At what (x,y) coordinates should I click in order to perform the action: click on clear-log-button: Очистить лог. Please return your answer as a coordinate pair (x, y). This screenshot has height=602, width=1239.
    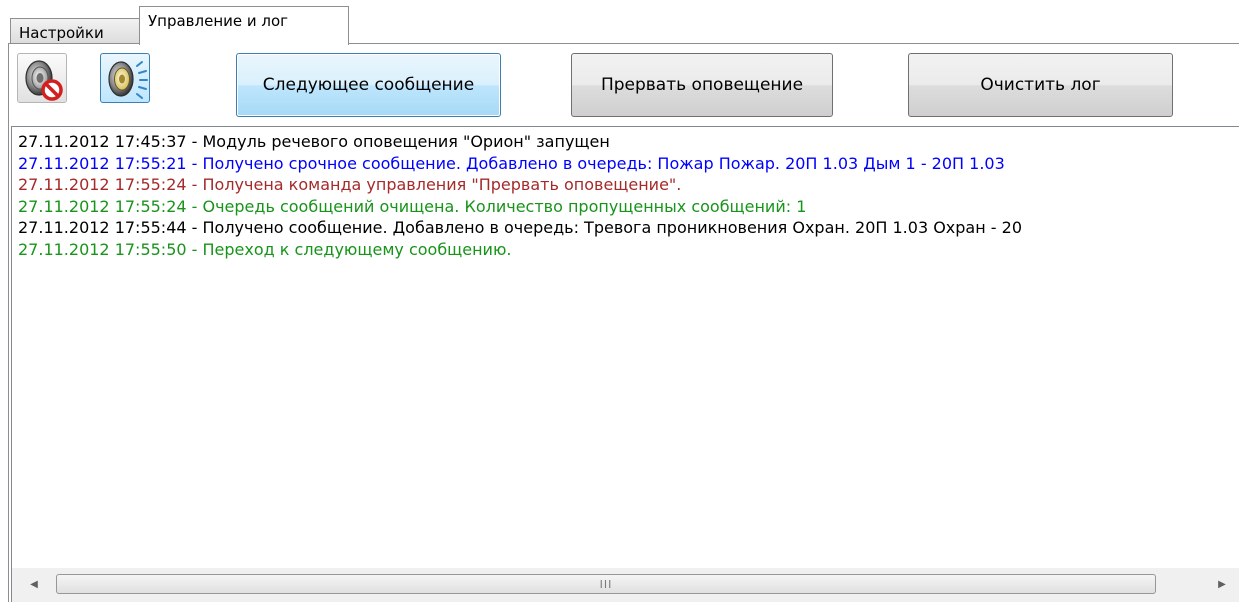
    Looking at the image, I should click on (1040, 85).